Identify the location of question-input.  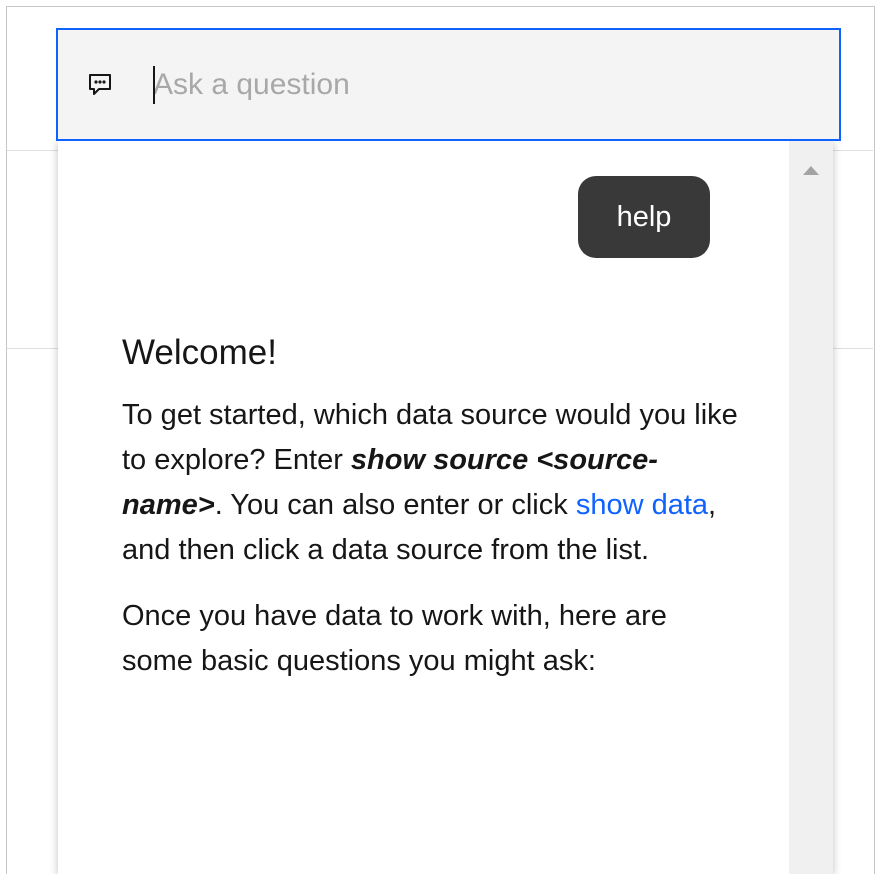
(483, 85).